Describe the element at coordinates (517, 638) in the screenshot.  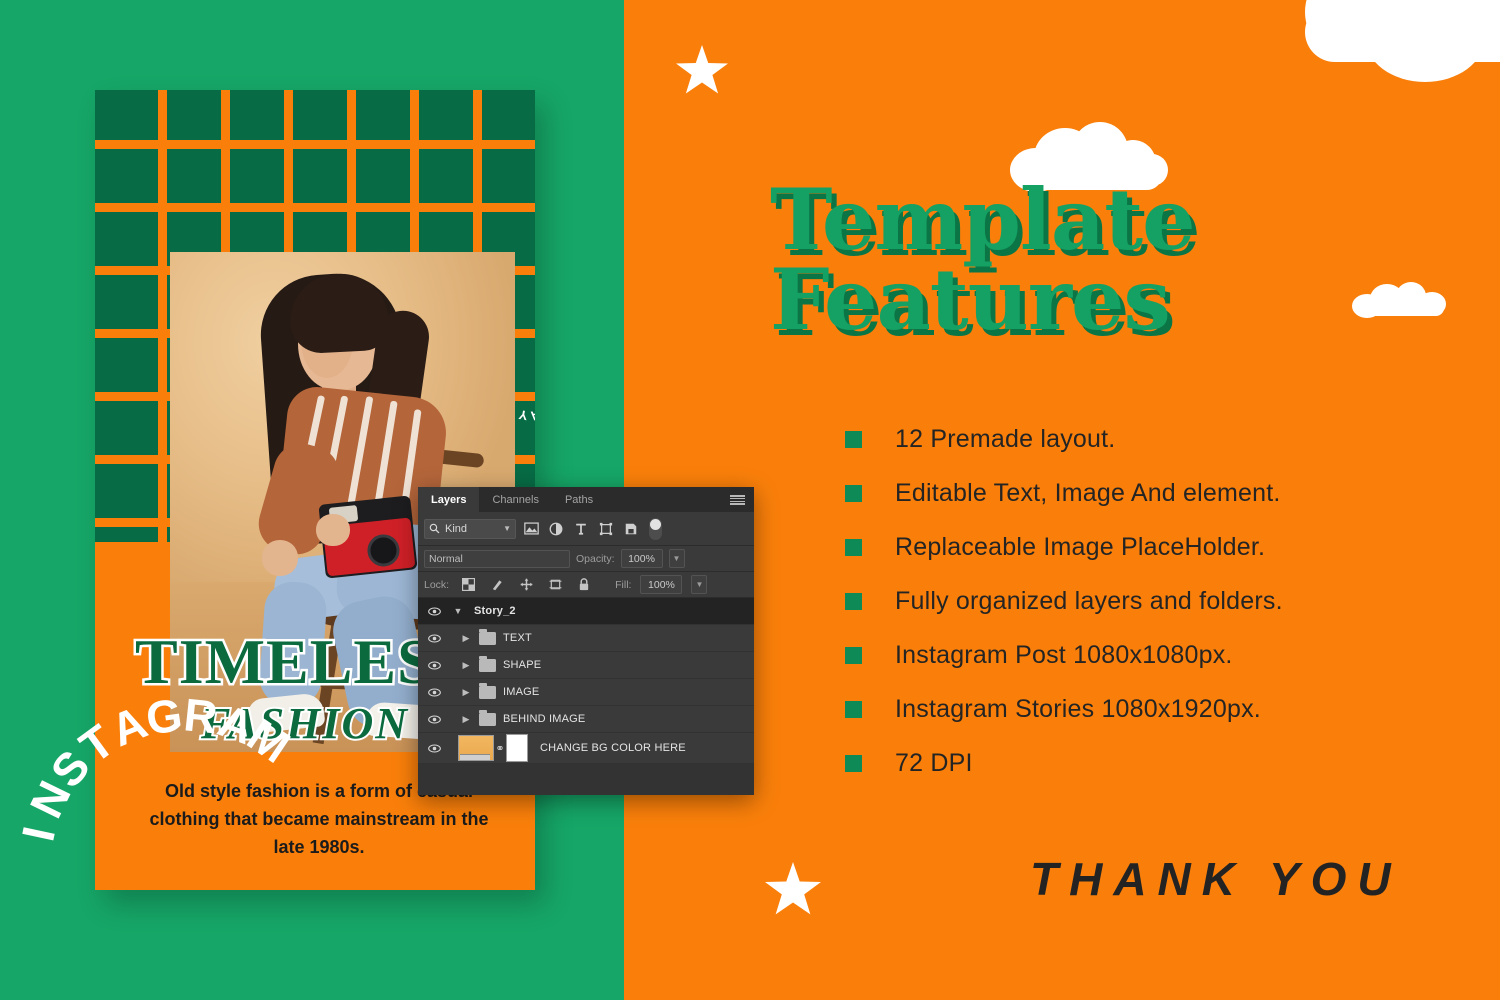
I see `layer-name: TEXT` at that location.